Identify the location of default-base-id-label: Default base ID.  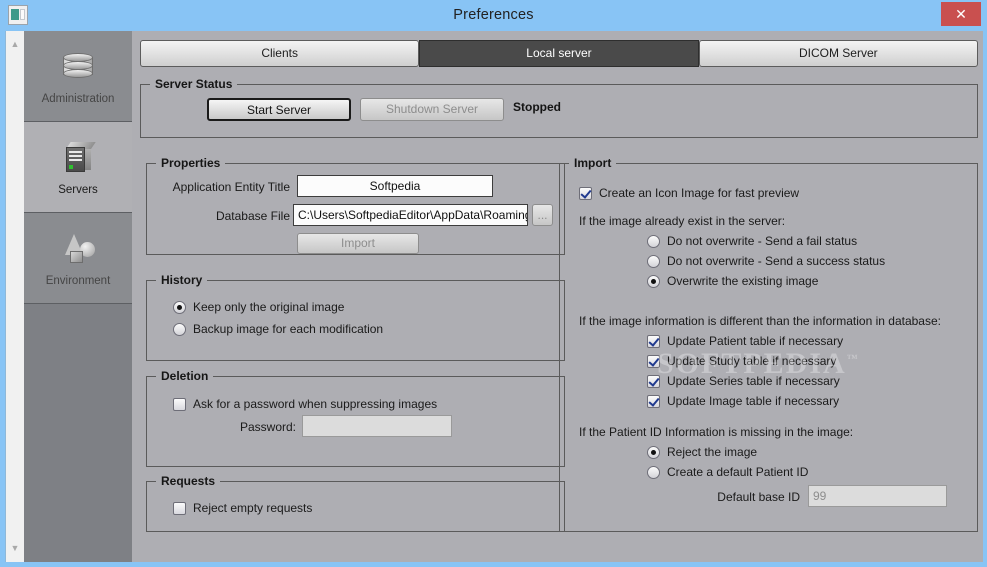
(758, 497).